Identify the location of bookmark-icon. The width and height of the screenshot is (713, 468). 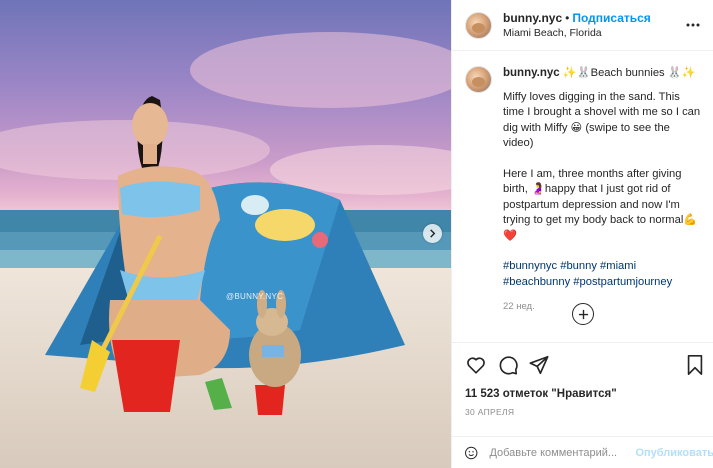
(695, 365).